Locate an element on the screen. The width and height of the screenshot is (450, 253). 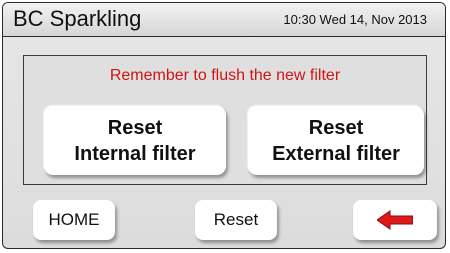
reset-external-filter-button: Reset External filter is located at coordinates (336, 140).